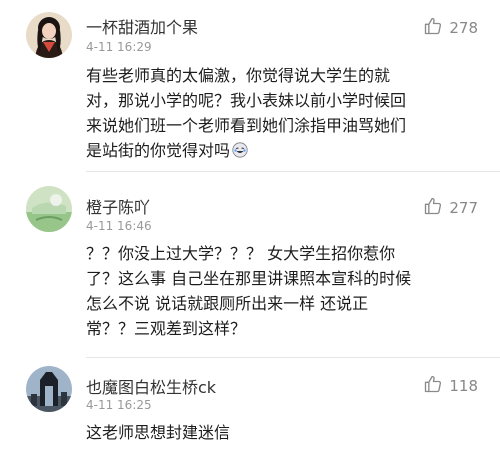 Image resolution: width=500 pixels, height=452 pixels. What do you see at coordinates (286, 432) in the screenshot?
I see `comment-text: 这老师思想封建迷信` at bounding box center [286, 432].